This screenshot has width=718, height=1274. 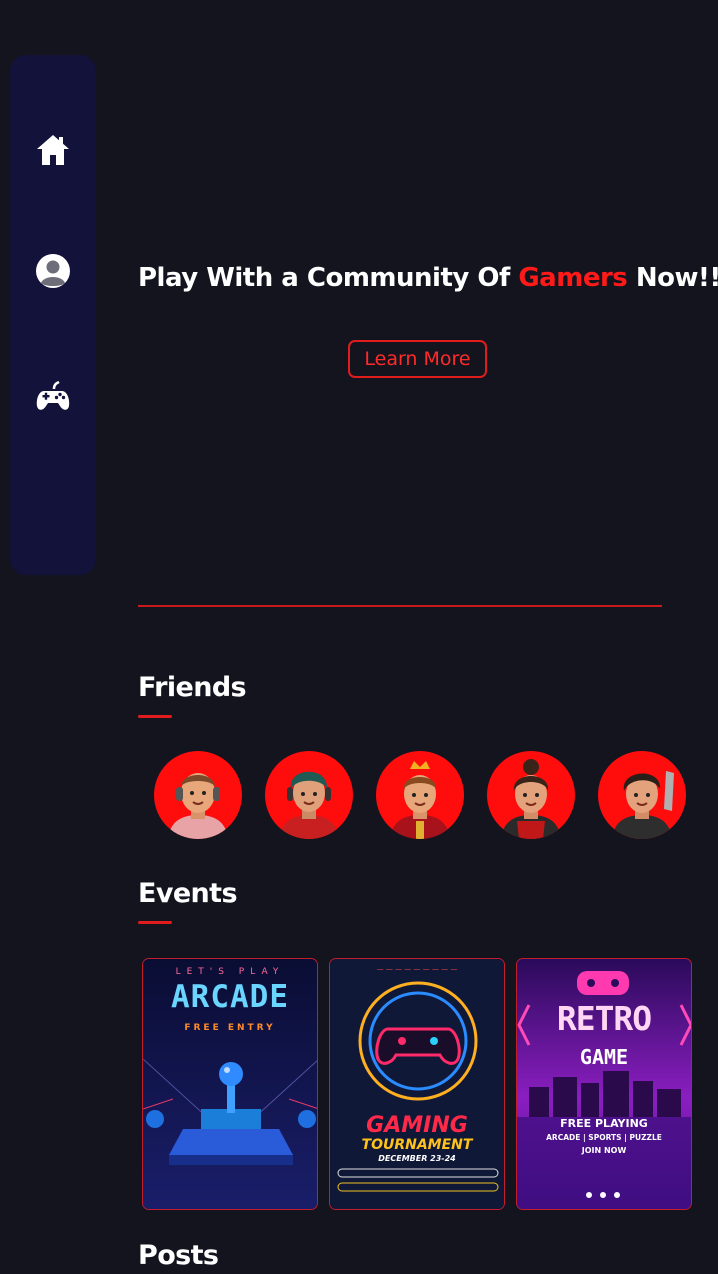 I want to click on learn-more-button: Learn More, so click(x=417, y=359).